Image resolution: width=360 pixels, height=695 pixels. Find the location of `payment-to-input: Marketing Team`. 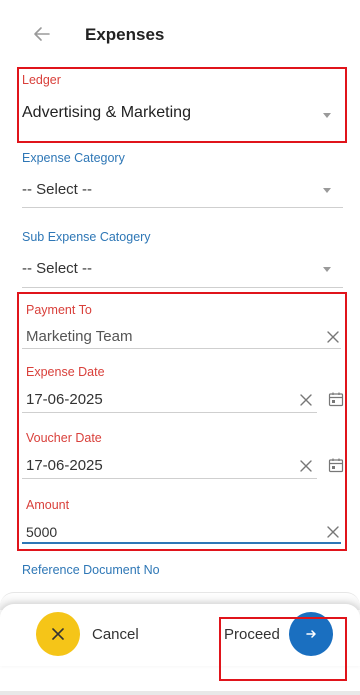

payment-to-input: Marketing Team is located at coordinates (79, 336).